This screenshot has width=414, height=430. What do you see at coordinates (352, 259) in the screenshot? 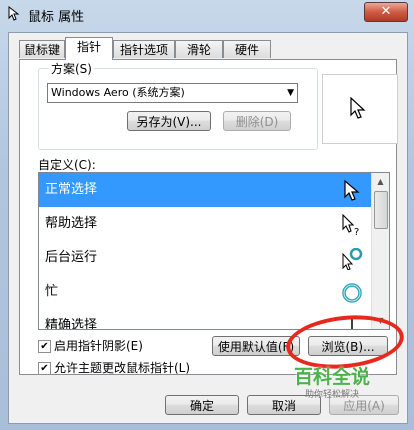
I see `working-cursor-icon` at bounding box center [352, 259].